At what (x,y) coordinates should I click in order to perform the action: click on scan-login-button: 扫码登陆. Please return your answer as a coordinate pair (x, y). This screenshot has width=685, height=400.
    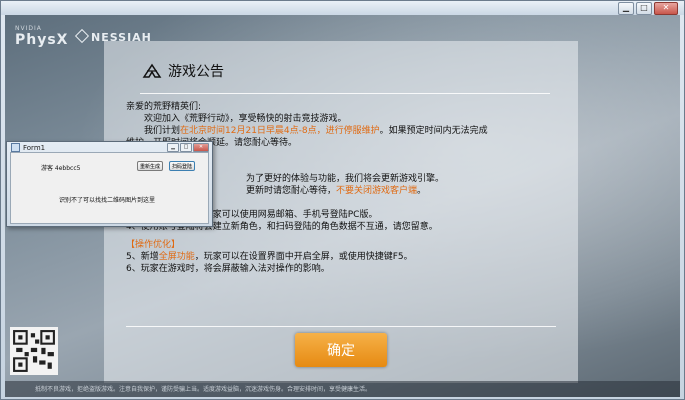
    Looking at the image, I should click on (182, 166).